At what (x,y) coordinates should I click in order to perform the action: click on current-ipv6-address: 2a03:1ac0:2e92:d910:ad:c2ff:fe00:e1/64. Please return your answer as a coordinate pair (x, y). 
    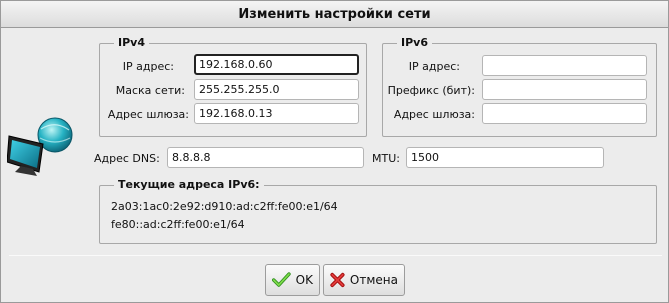
    Looking at the image, I should click on (224, 206).